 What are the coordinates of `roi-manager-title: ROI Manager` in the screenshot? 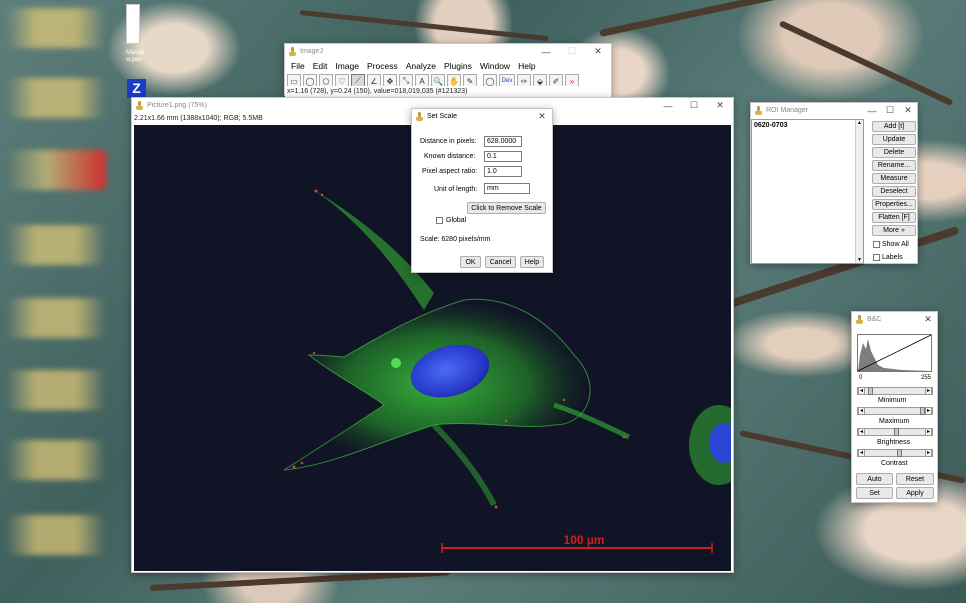 It's located at (787, 110).